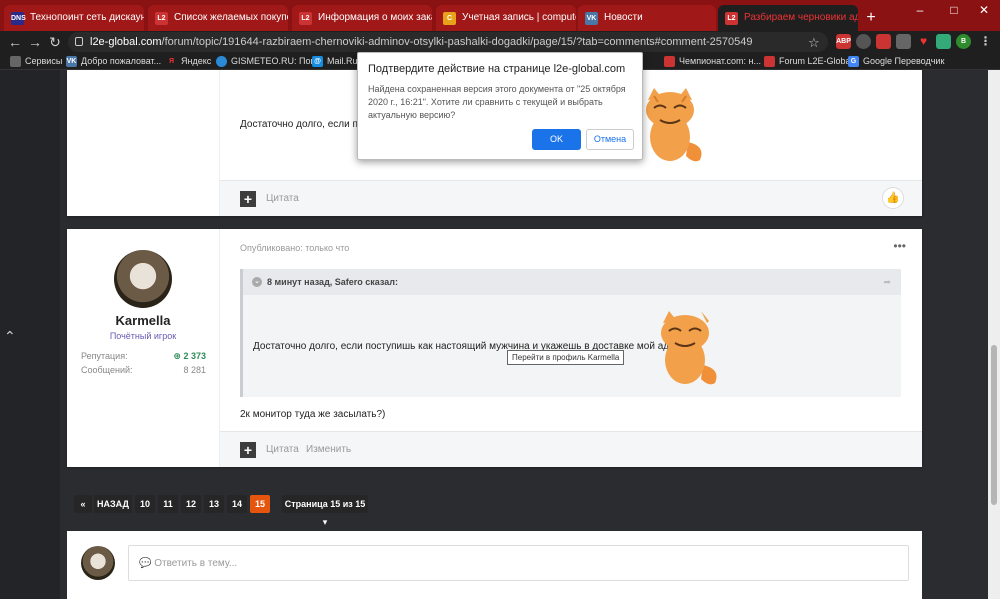 This screenshot has height=599, width=1000. Describe the element at coordinates (814, 42) in the screenshot. I see `bookmark-star-icon: ☆` at that location.